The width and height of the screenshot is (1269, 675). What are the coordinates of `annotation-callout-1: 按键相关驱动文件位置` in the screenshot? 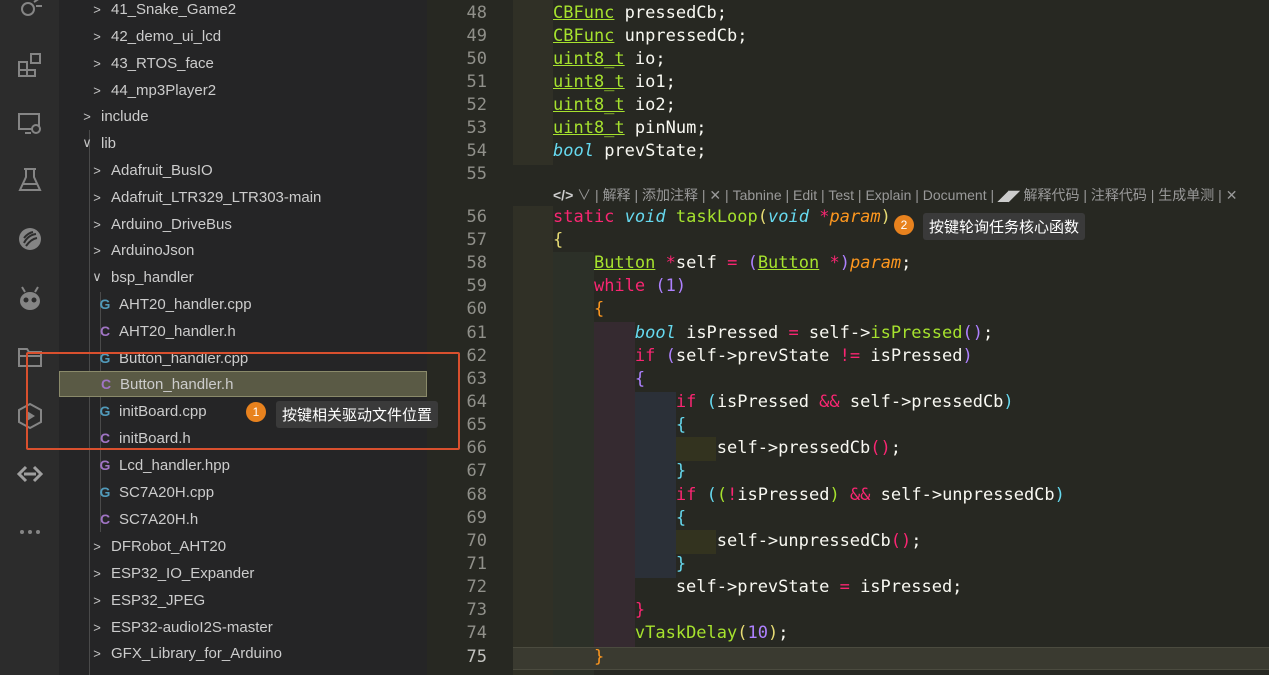 It's located at (357, 414).